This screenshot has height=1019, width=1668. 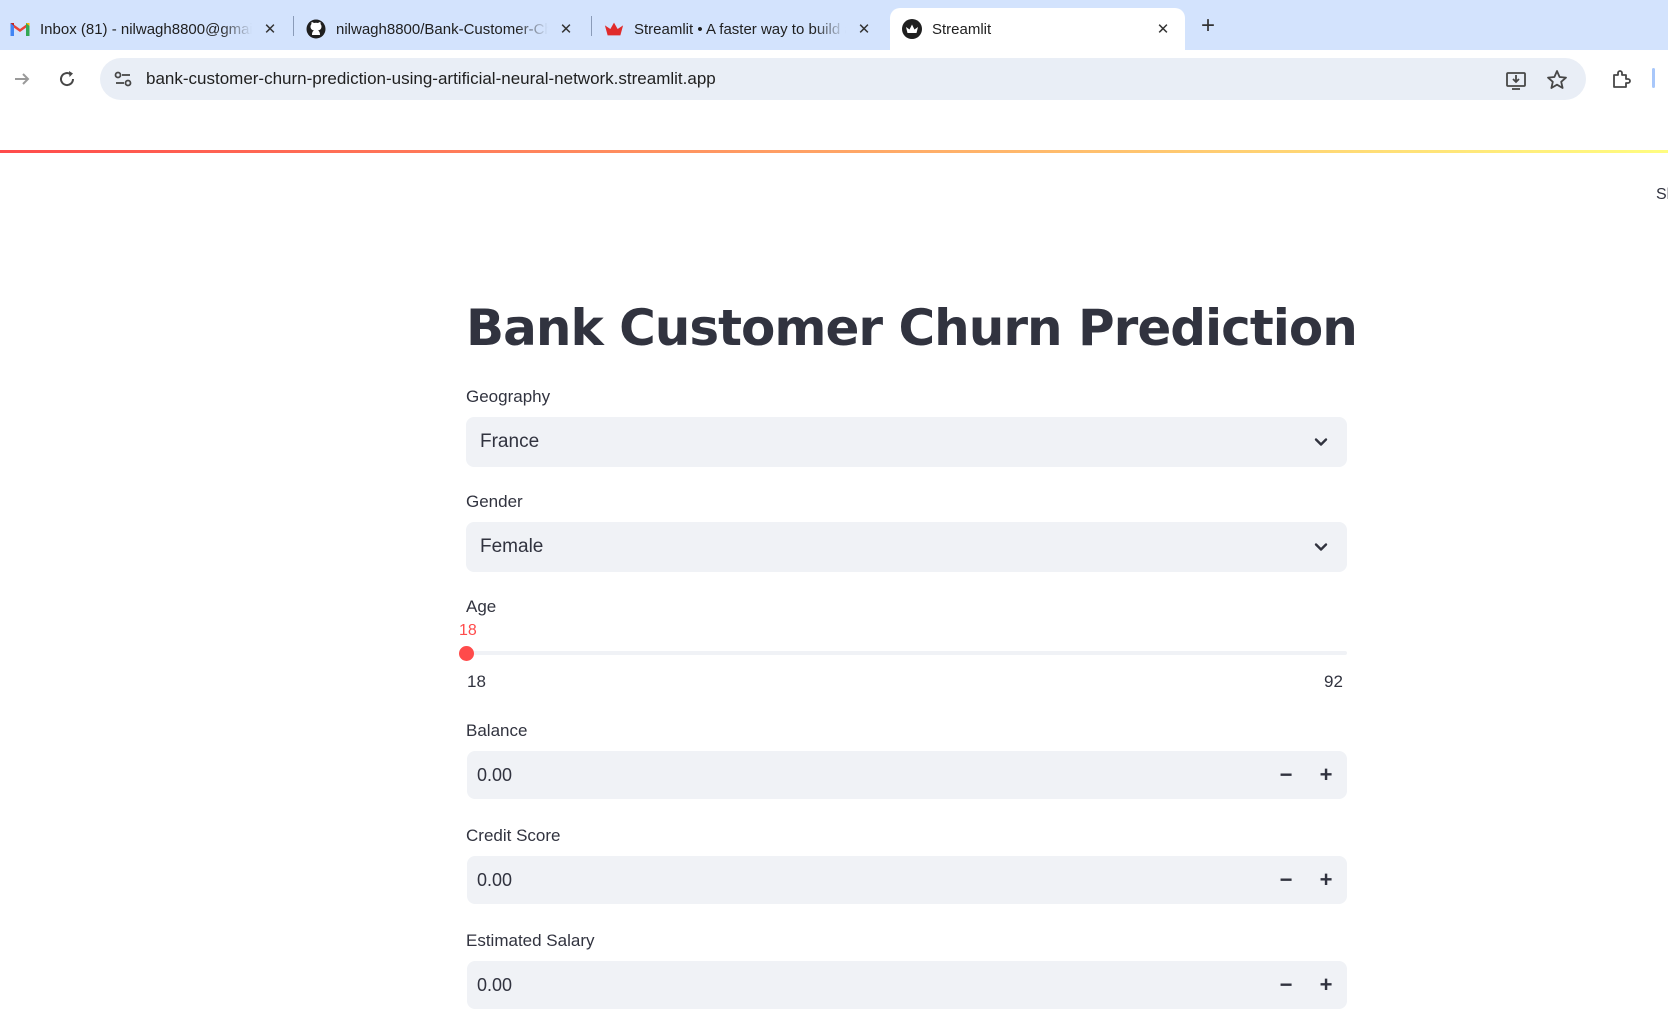 I want to click on estimated-salary-value: 0.00, so click(x=495, y=985).